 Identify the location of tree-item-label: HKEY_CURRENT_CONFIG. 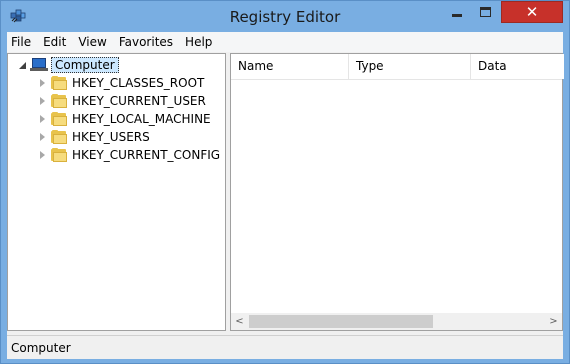
(146, 155).